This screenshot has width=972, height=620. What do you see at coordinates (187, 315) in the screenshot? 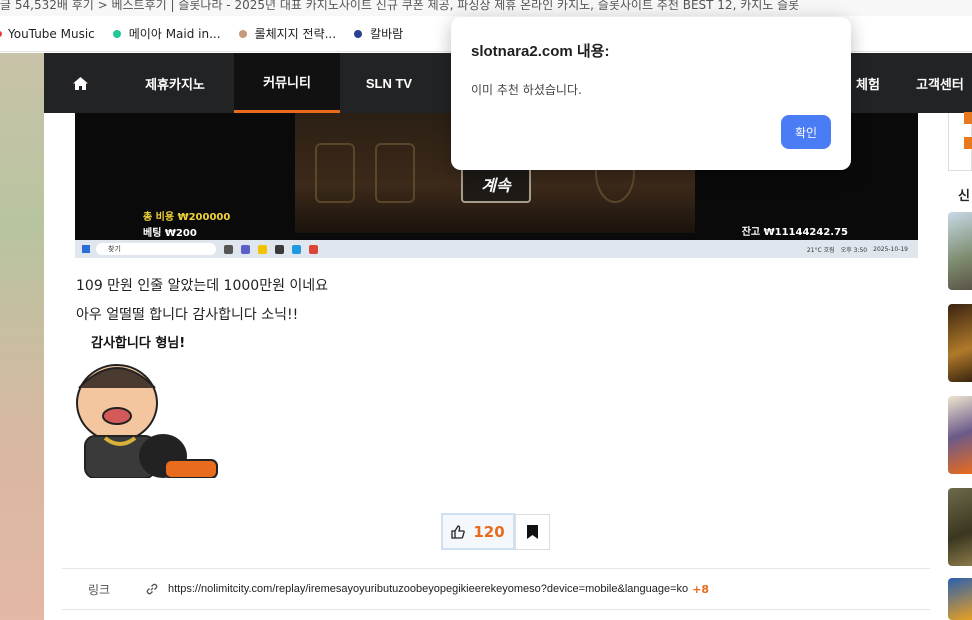
I see `post-text-line-2: 아우 얼떨떨 합니다 감사합니다 소닉!!` at bounding box center [187, 315].